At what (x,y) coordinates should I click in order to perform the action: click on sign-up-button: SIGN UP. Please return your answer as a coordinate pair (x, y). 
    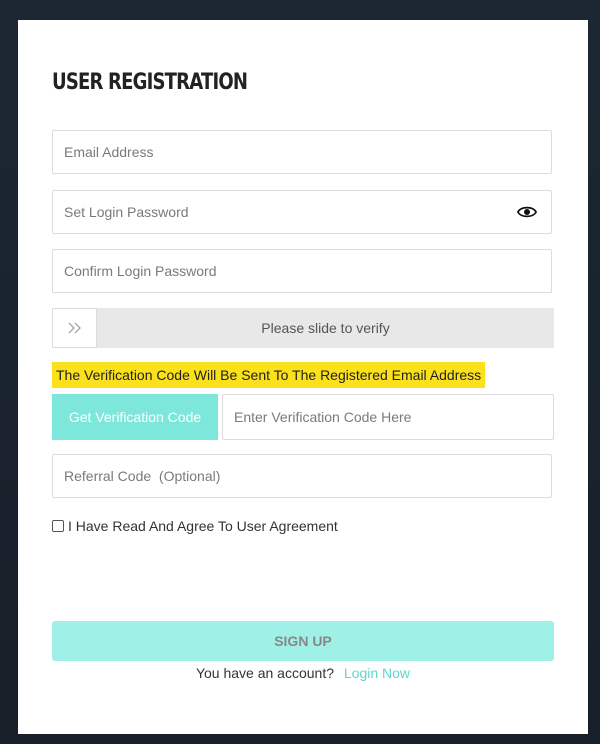
    Looking at the image, I should click on (303, 641).